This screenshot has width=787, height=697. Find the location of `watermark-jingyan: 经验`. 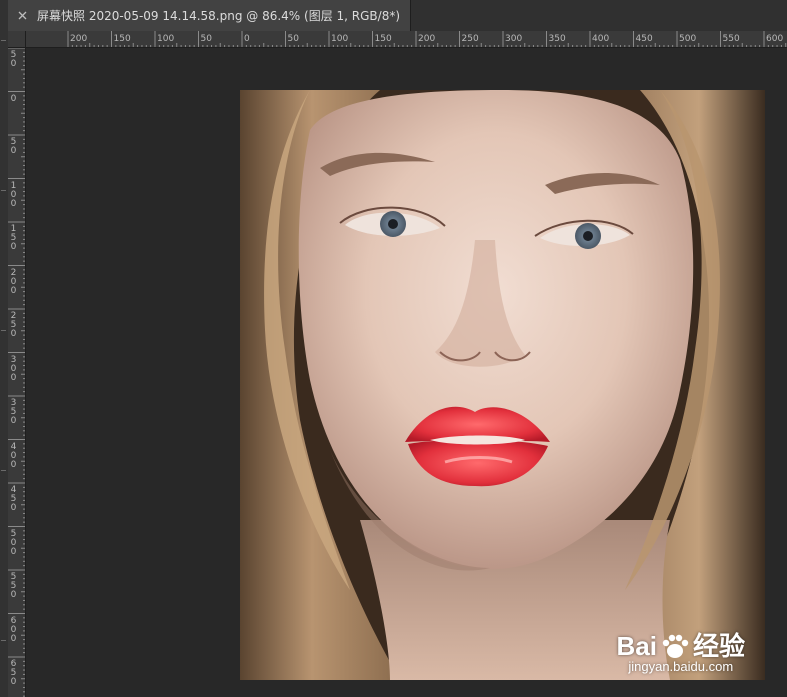

watermark-jingyan: 经验 is located at coordinates (718, 646).